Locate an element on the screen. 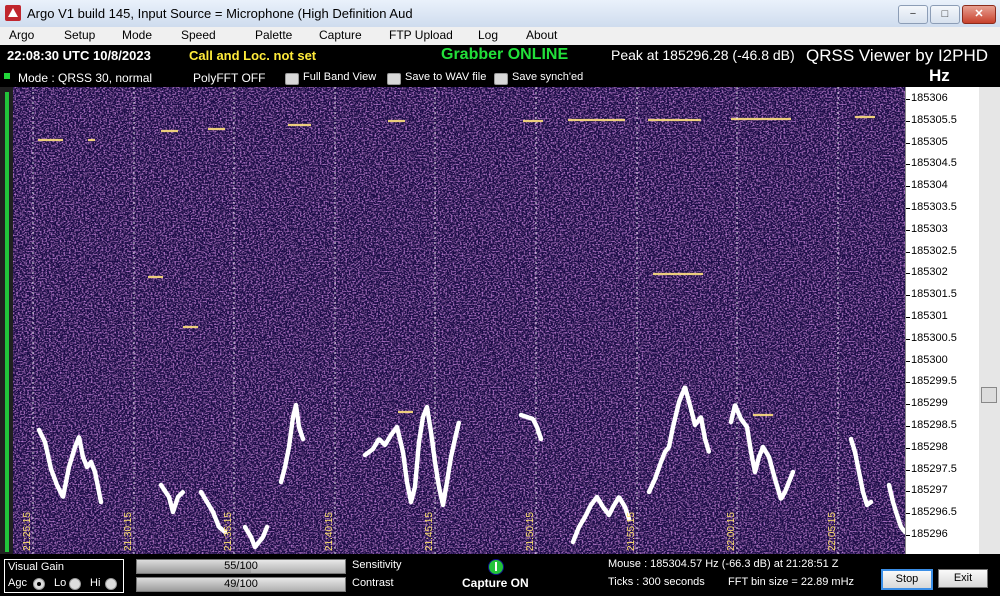 The image size is (1000, 596). frequency-tick-label: 185297.5 is located at coordinates (934, 468).